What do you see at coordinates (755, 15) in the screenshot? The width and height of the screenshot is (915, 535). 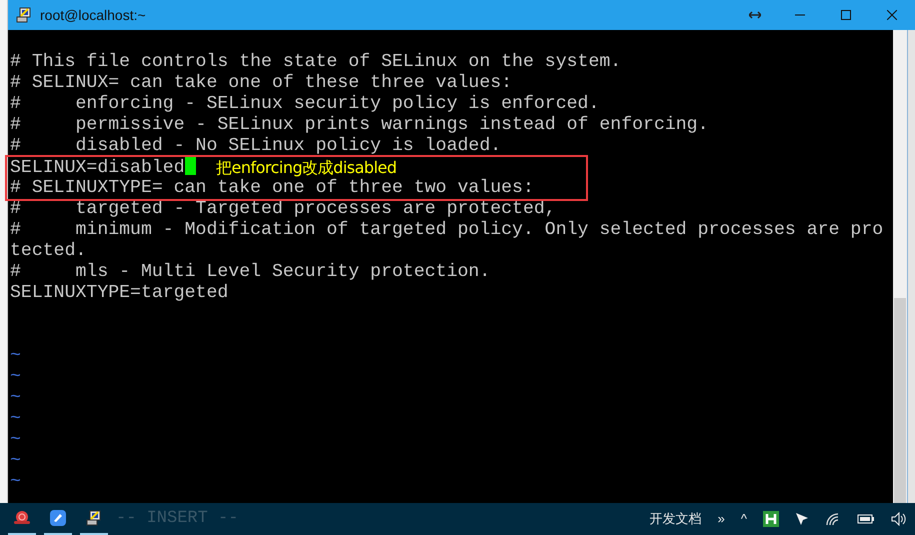 I see `resize-arrow-icon` at bounding box center [755, 15].